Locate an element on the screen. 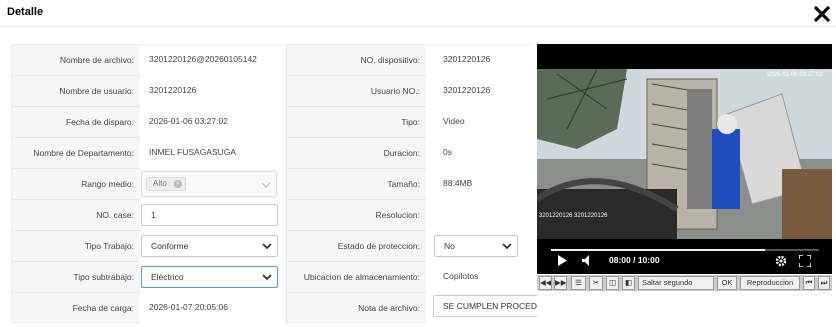 This screenshot has width=836, height=327. case-no-label: NO. case: is located at coordinates (115, 215).